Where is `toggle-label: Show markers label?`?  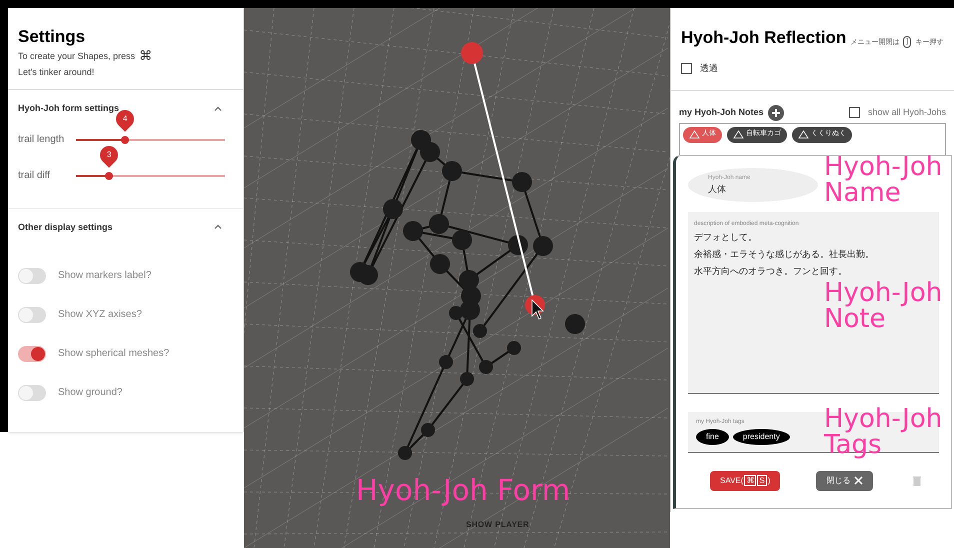 toggle-label: Show markers label? is located at coordinates (105, 276).